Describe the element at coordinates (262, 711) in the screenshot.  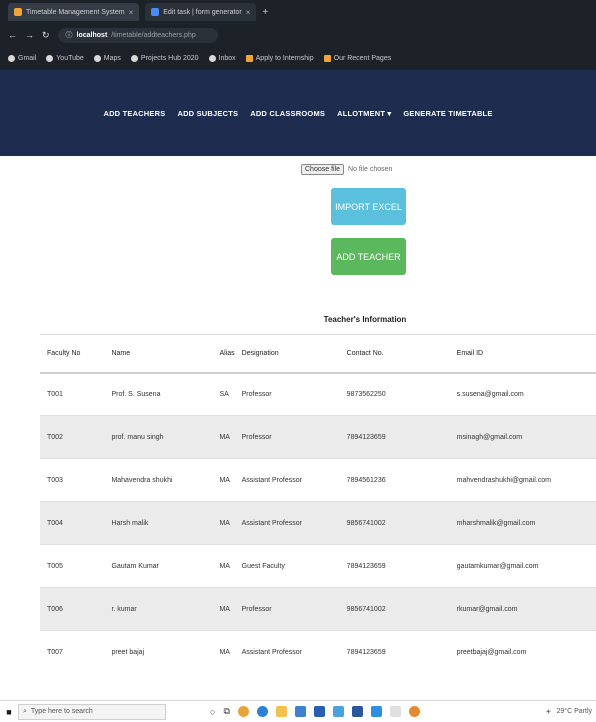
I see `edge-icon` at that location.